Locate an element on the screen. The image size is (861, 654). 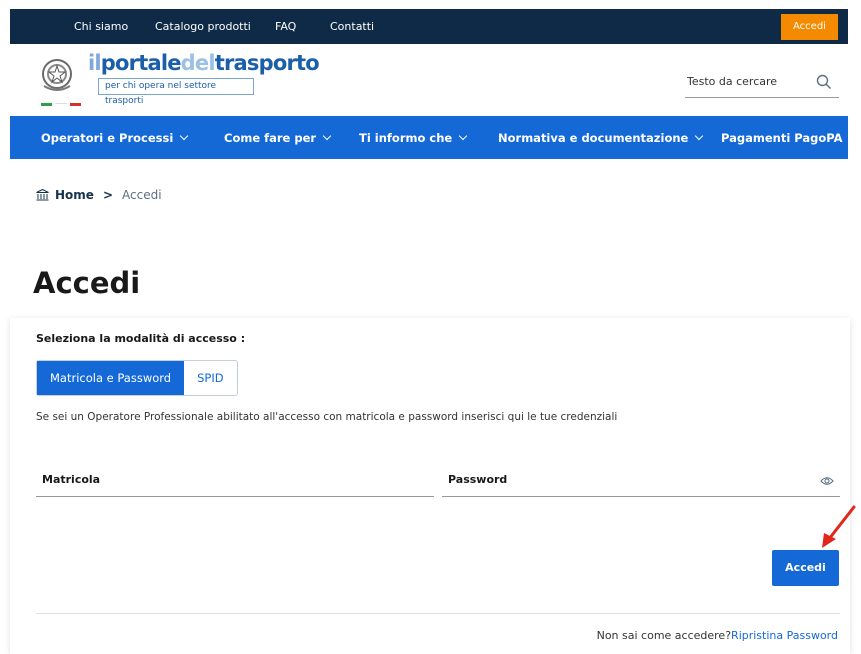
tab-matricola-password: Matricola e Password is located at coordinates (111, 378).